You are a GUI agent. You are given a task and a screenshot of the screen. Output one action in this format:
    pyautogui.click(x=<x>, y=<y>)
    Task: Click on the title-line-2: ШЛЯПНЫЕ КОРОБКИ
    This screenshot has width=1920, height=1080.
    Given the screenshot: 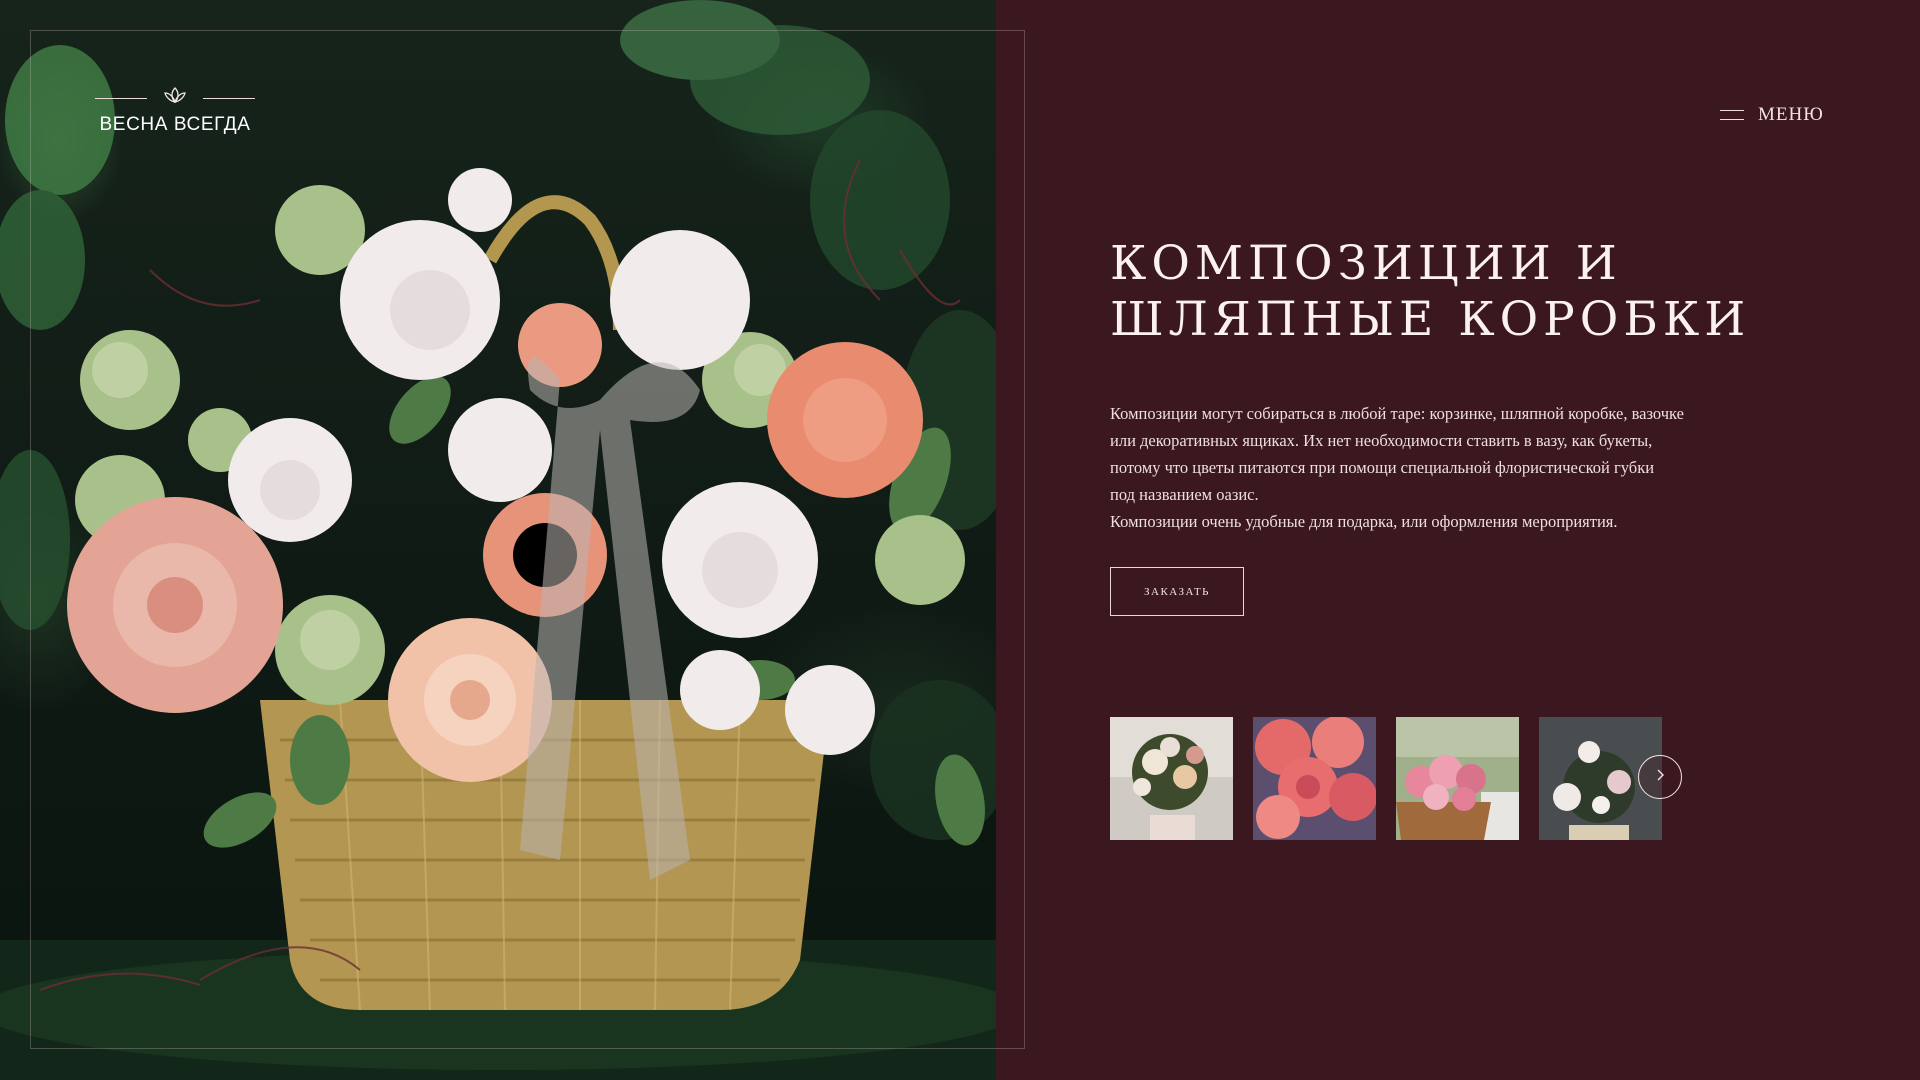 What is the action you would take?
    pyautogui.click(x=1430, y=319)
    